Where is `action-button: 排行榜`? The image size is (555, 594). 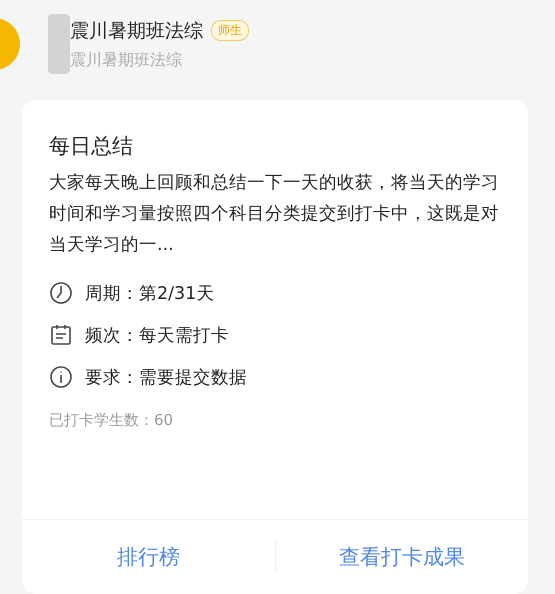
action-button: 排行榜 is located at coordinates (148, 557).